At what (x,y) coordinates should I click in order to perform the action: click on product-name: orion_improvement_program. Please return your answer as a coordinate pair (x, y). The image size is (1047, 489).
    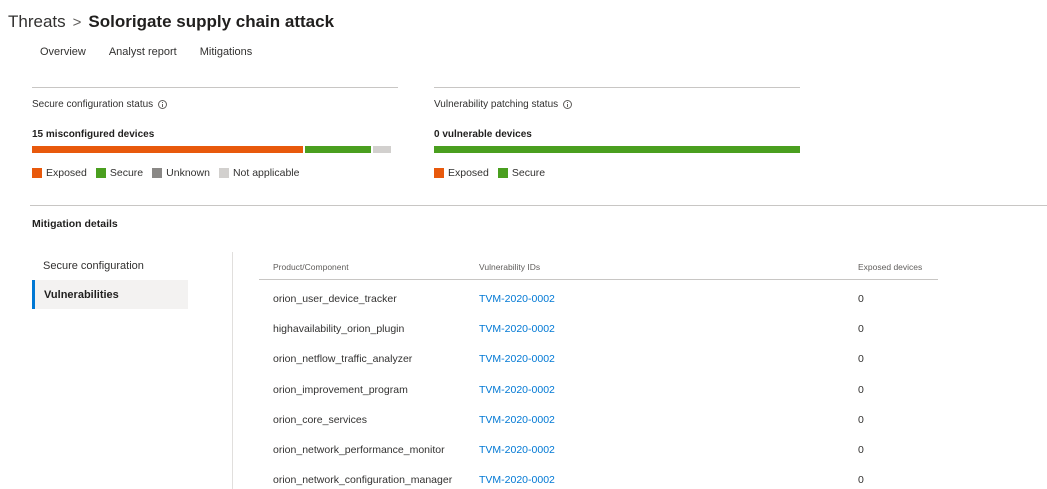
    Looking at the image, I should click on (340, 389).